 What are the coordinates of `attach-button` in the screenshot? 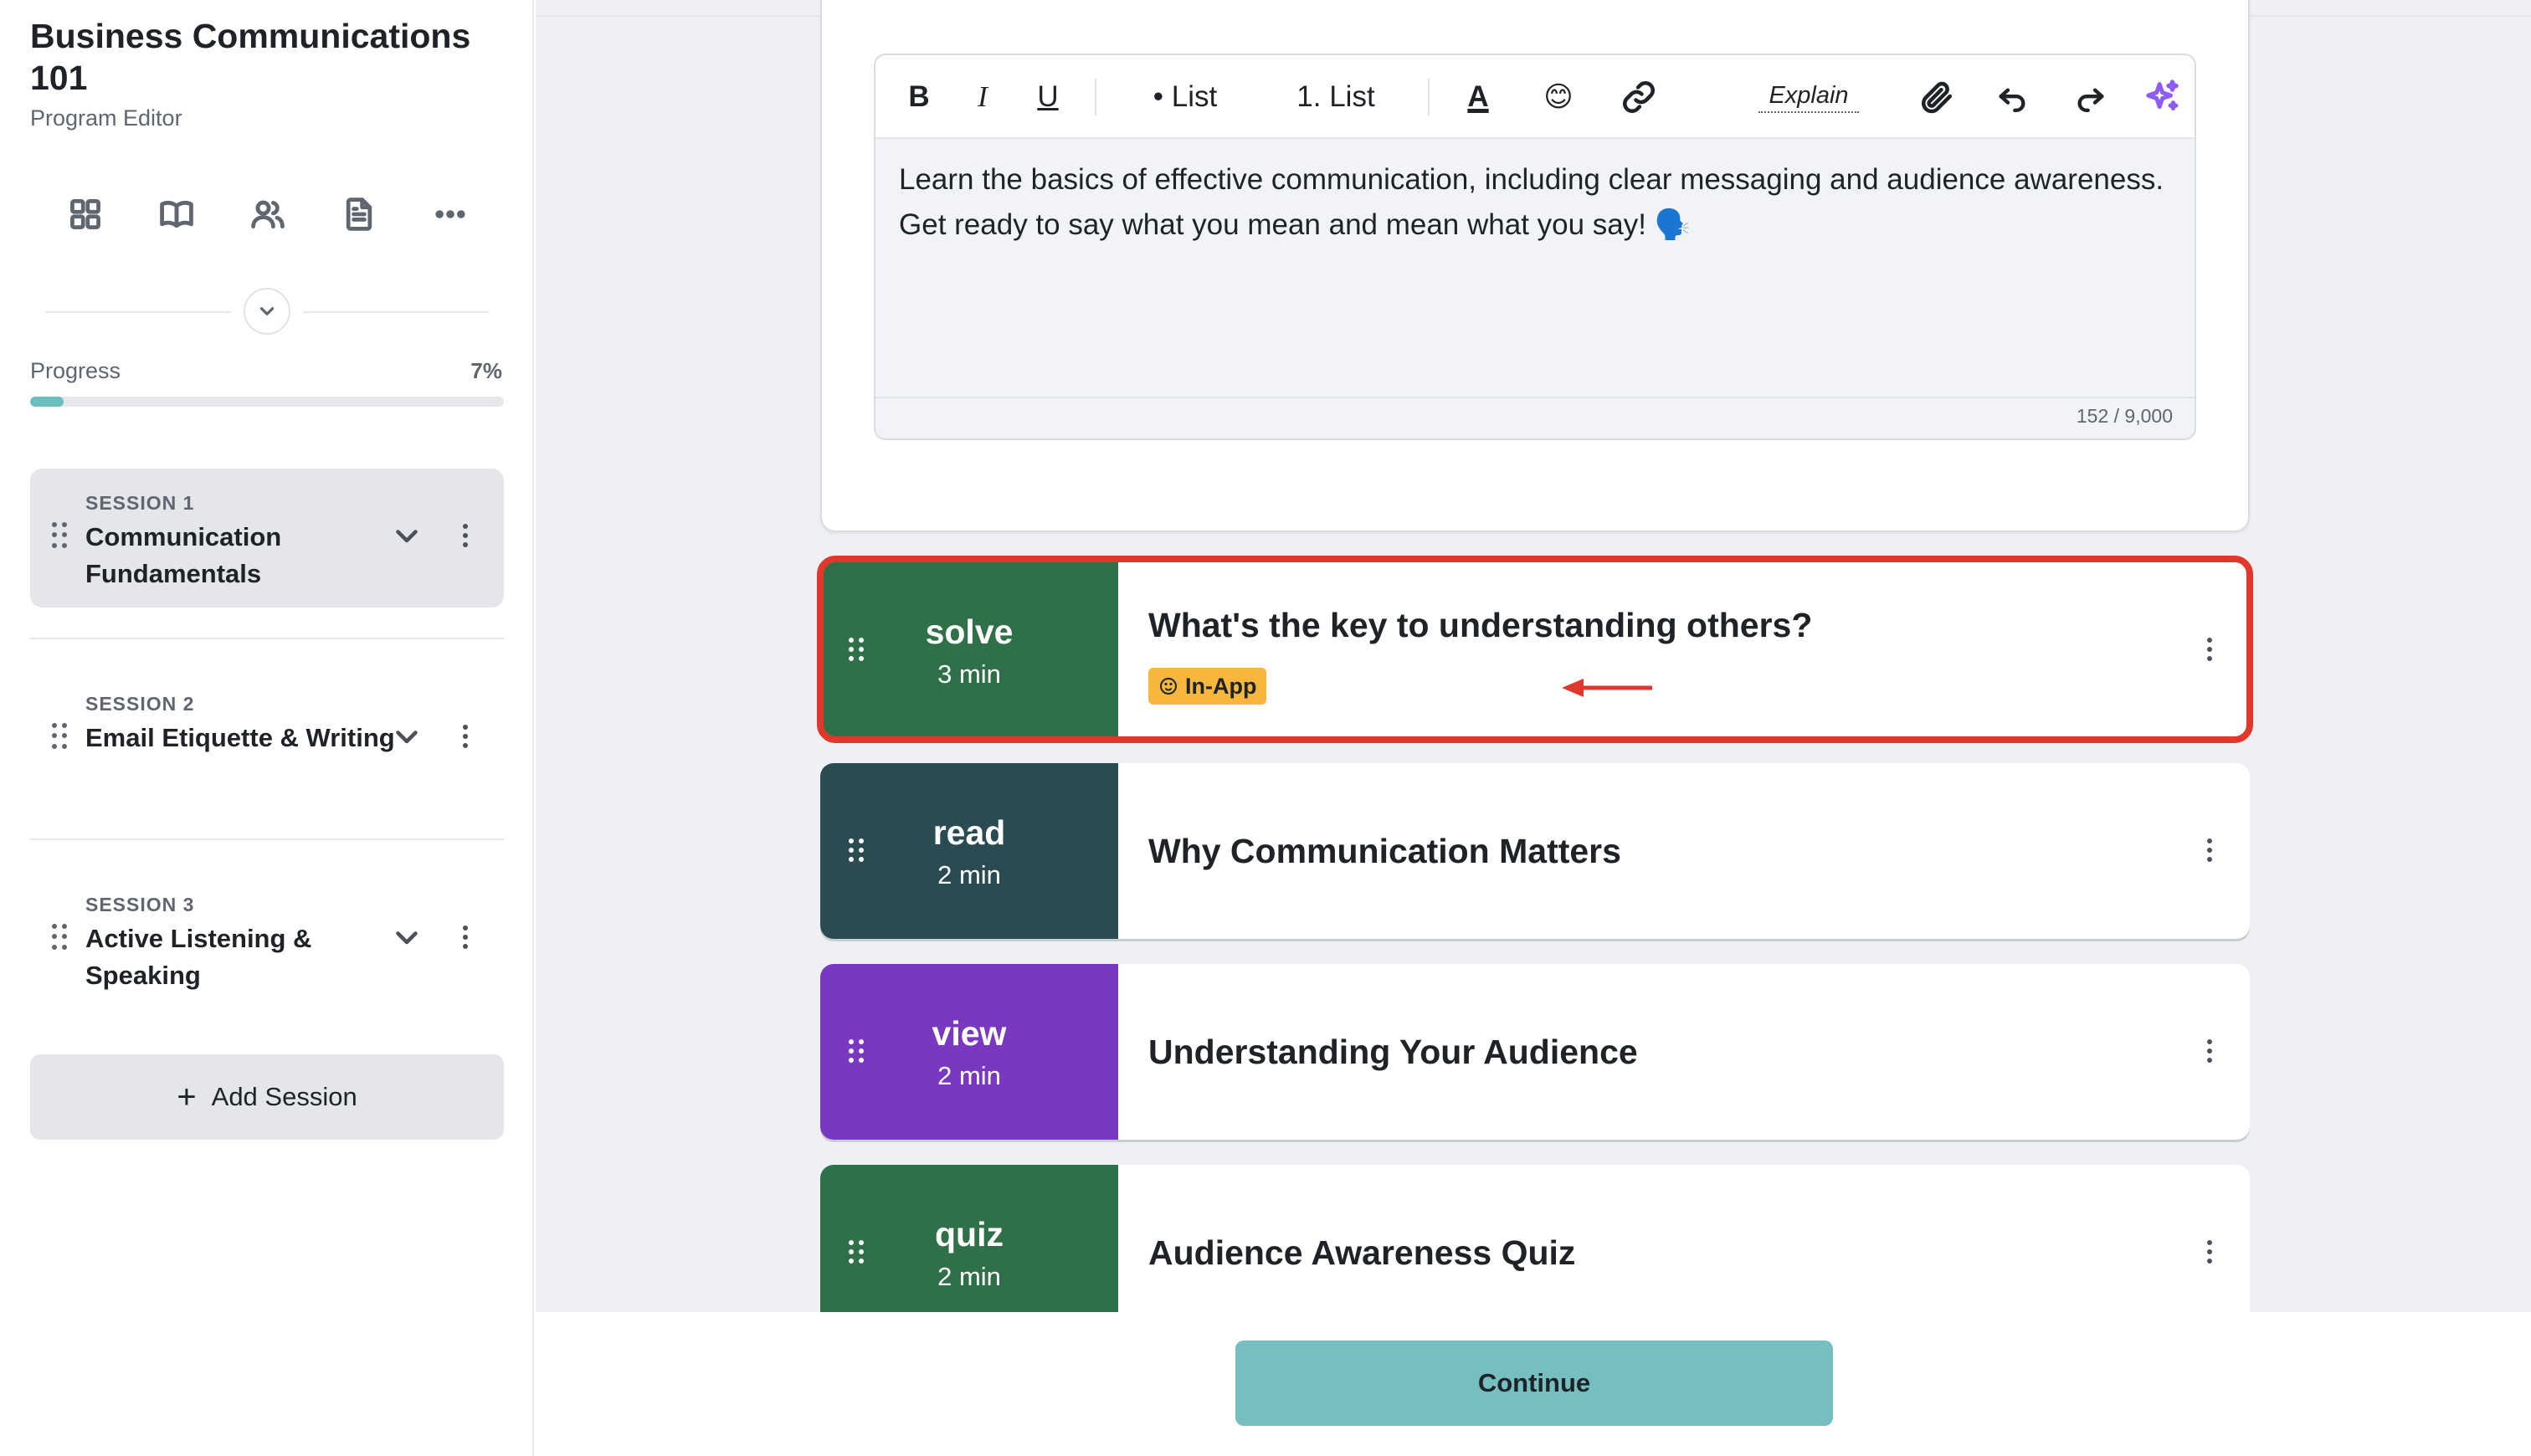 It's located at (1937, 97).